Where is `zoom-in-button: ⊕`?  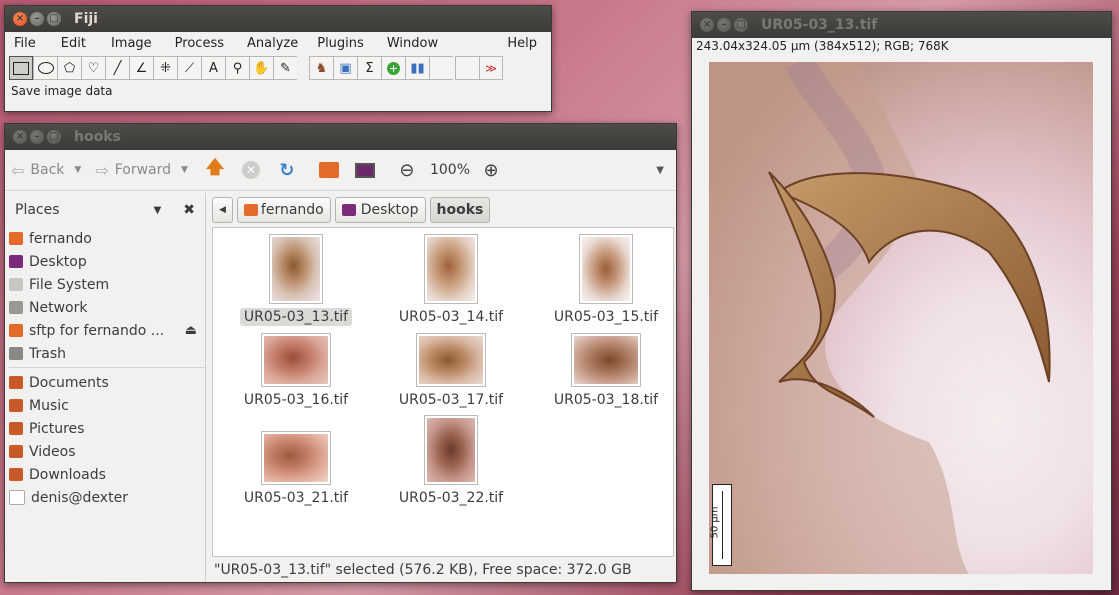 zoom-in-button: ⊕ is located at coordinates (491, 170).